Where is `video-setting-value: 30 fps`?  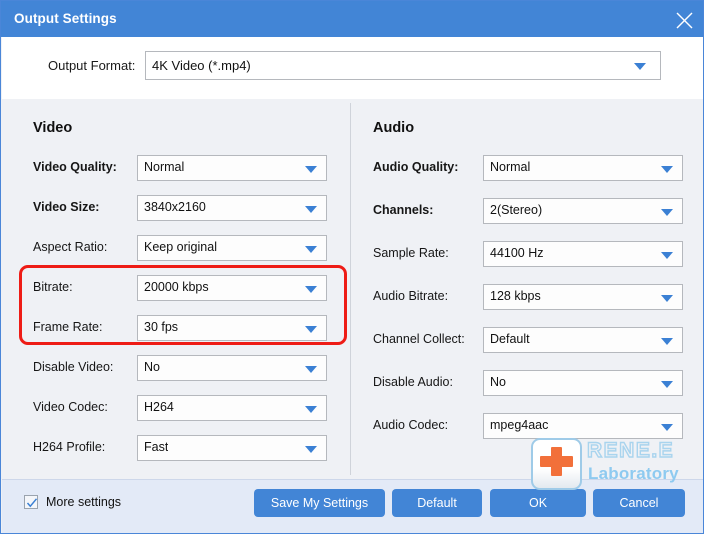
video-setting-value: 30 fps is located at coordinates (161, 327).